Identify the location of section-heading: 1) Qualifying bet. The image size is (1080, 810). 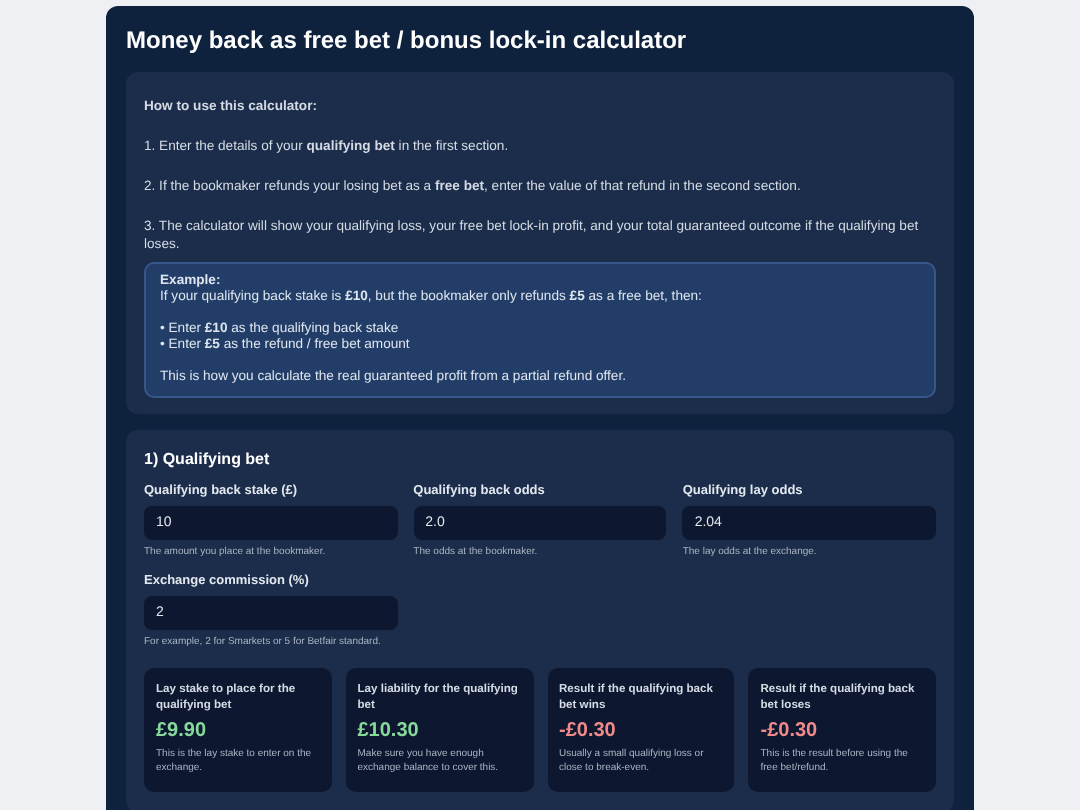
(208, 459).